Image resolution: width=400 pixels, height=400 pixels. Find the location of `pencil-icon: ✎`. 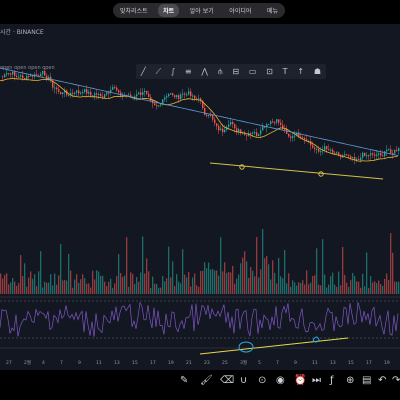

pencil-icon: ✎ is located at coordinates (184, 381).